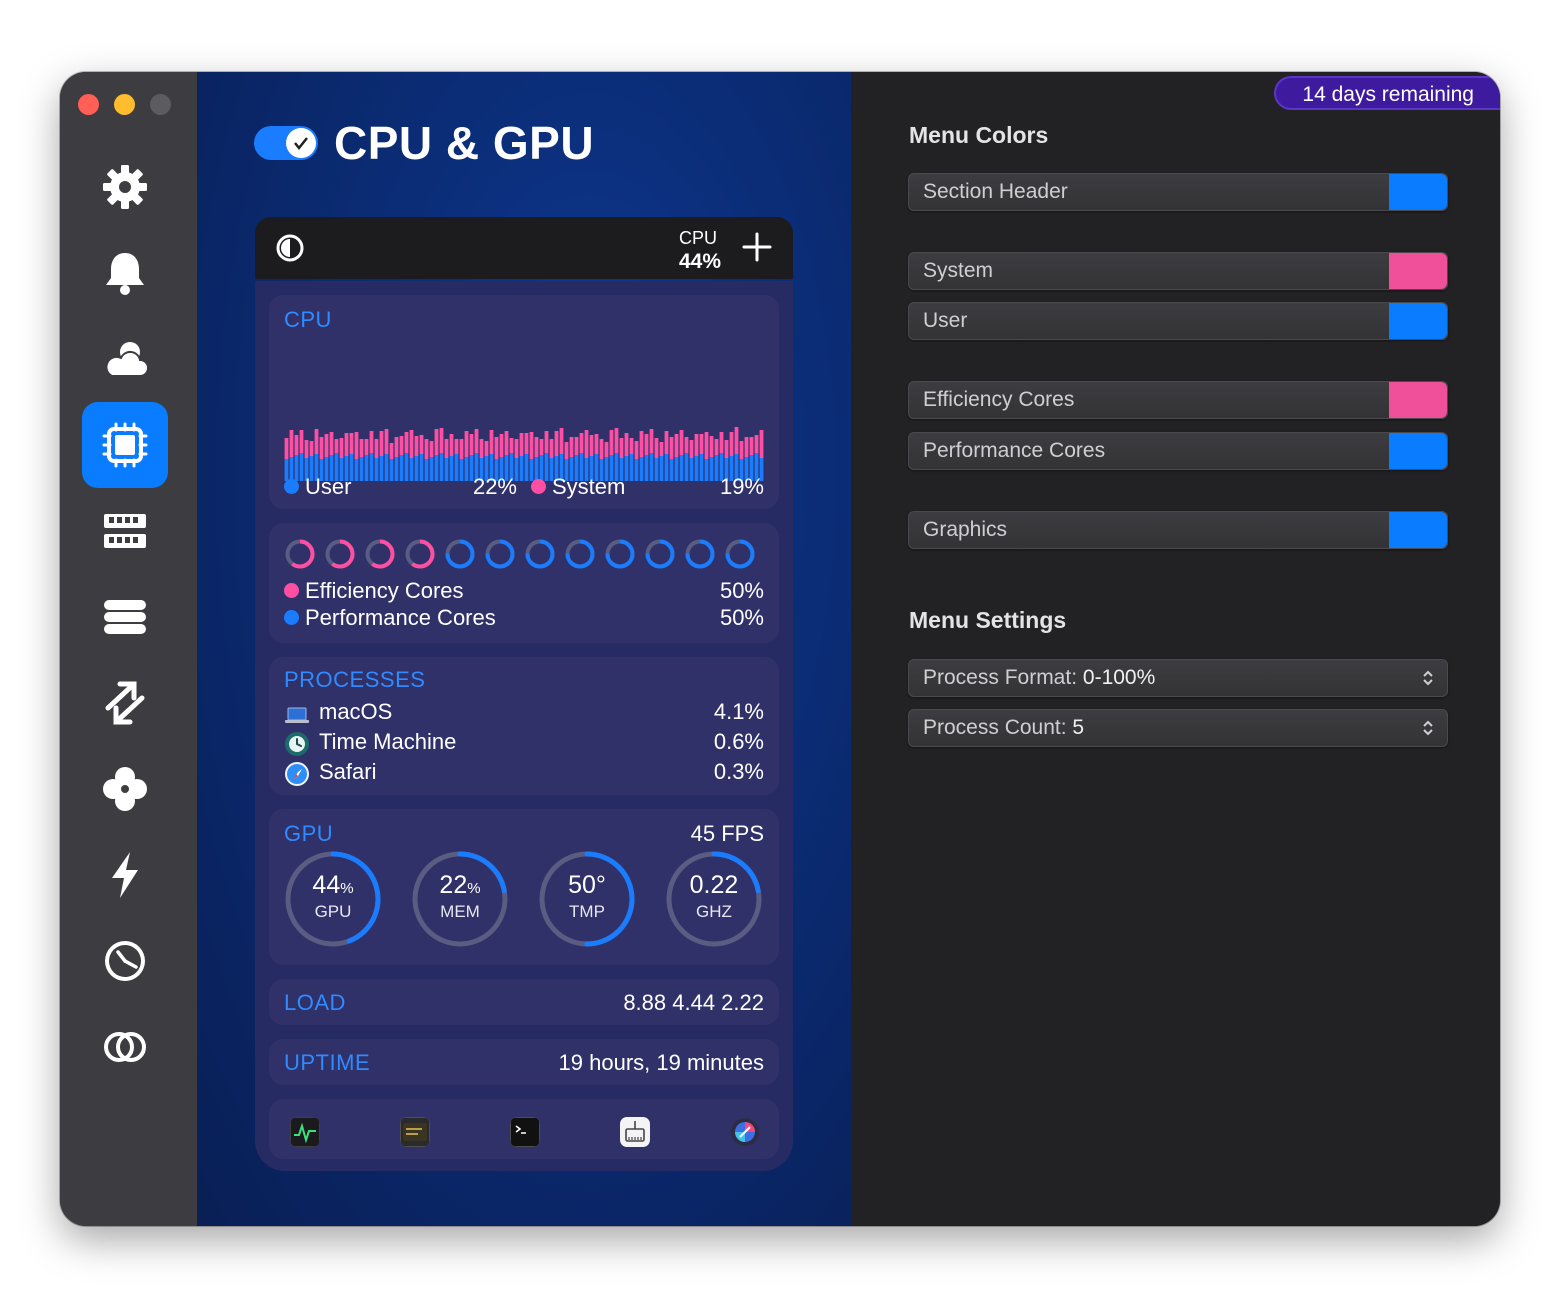  I want to click on console-icon, so click(415, 1132).